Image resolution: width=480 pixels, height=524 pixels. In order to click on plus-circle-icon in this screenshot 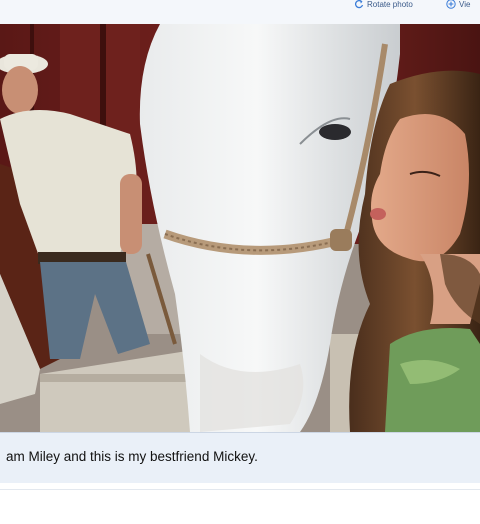, I will do `click(451, 4)`.